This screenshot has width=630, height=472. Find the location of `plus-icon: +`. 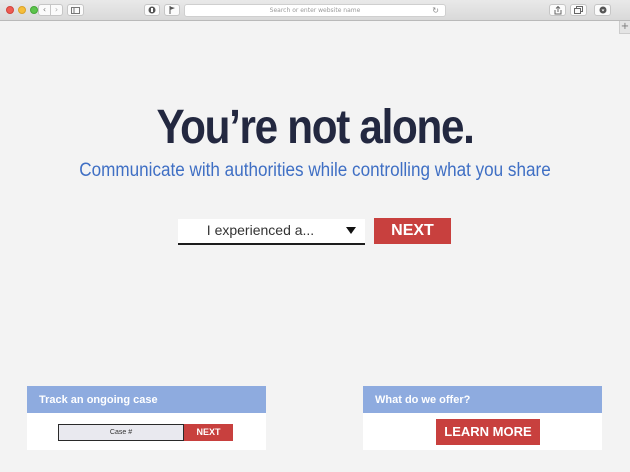

plus-icon: + is located at coordinates (625, 26).